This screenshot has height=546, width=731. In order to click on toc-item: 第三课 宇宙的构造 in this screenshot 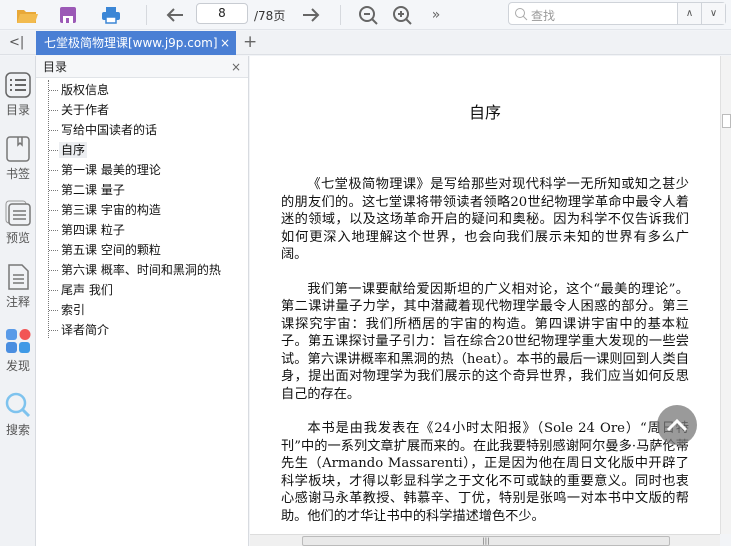, I will do `click(136, 210)`.